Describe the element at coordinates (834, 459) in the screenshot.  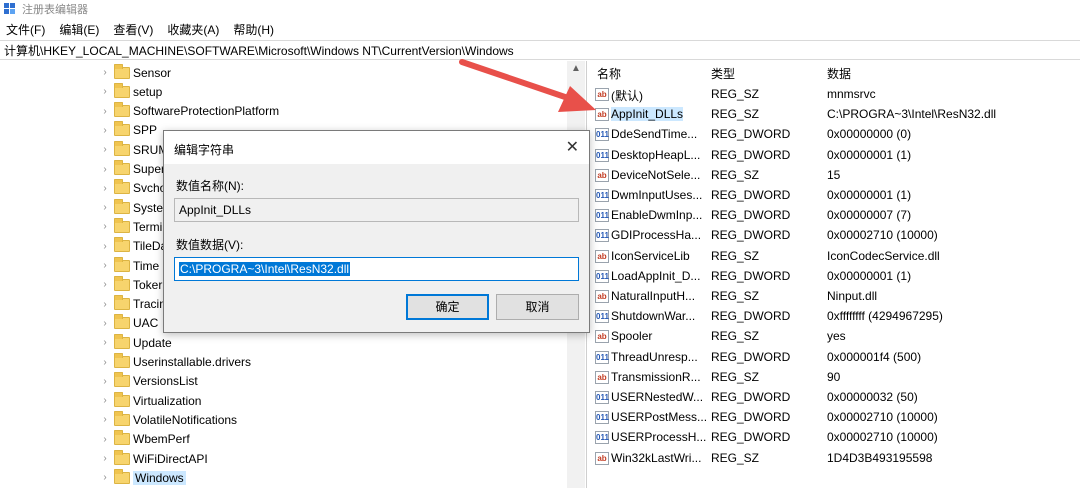
I see `value-row: ab Win32kLastWri... REG_SZ 1D4D3B493195598` at that location.